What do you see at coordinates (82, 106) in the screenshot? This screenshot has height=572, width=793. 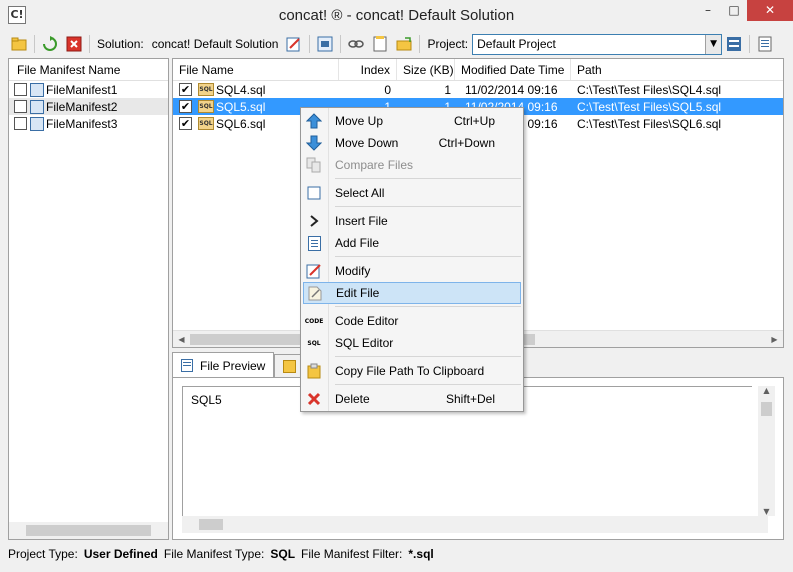 I see `manifest-label: FileManifest2` at bounding box center [82, 106].